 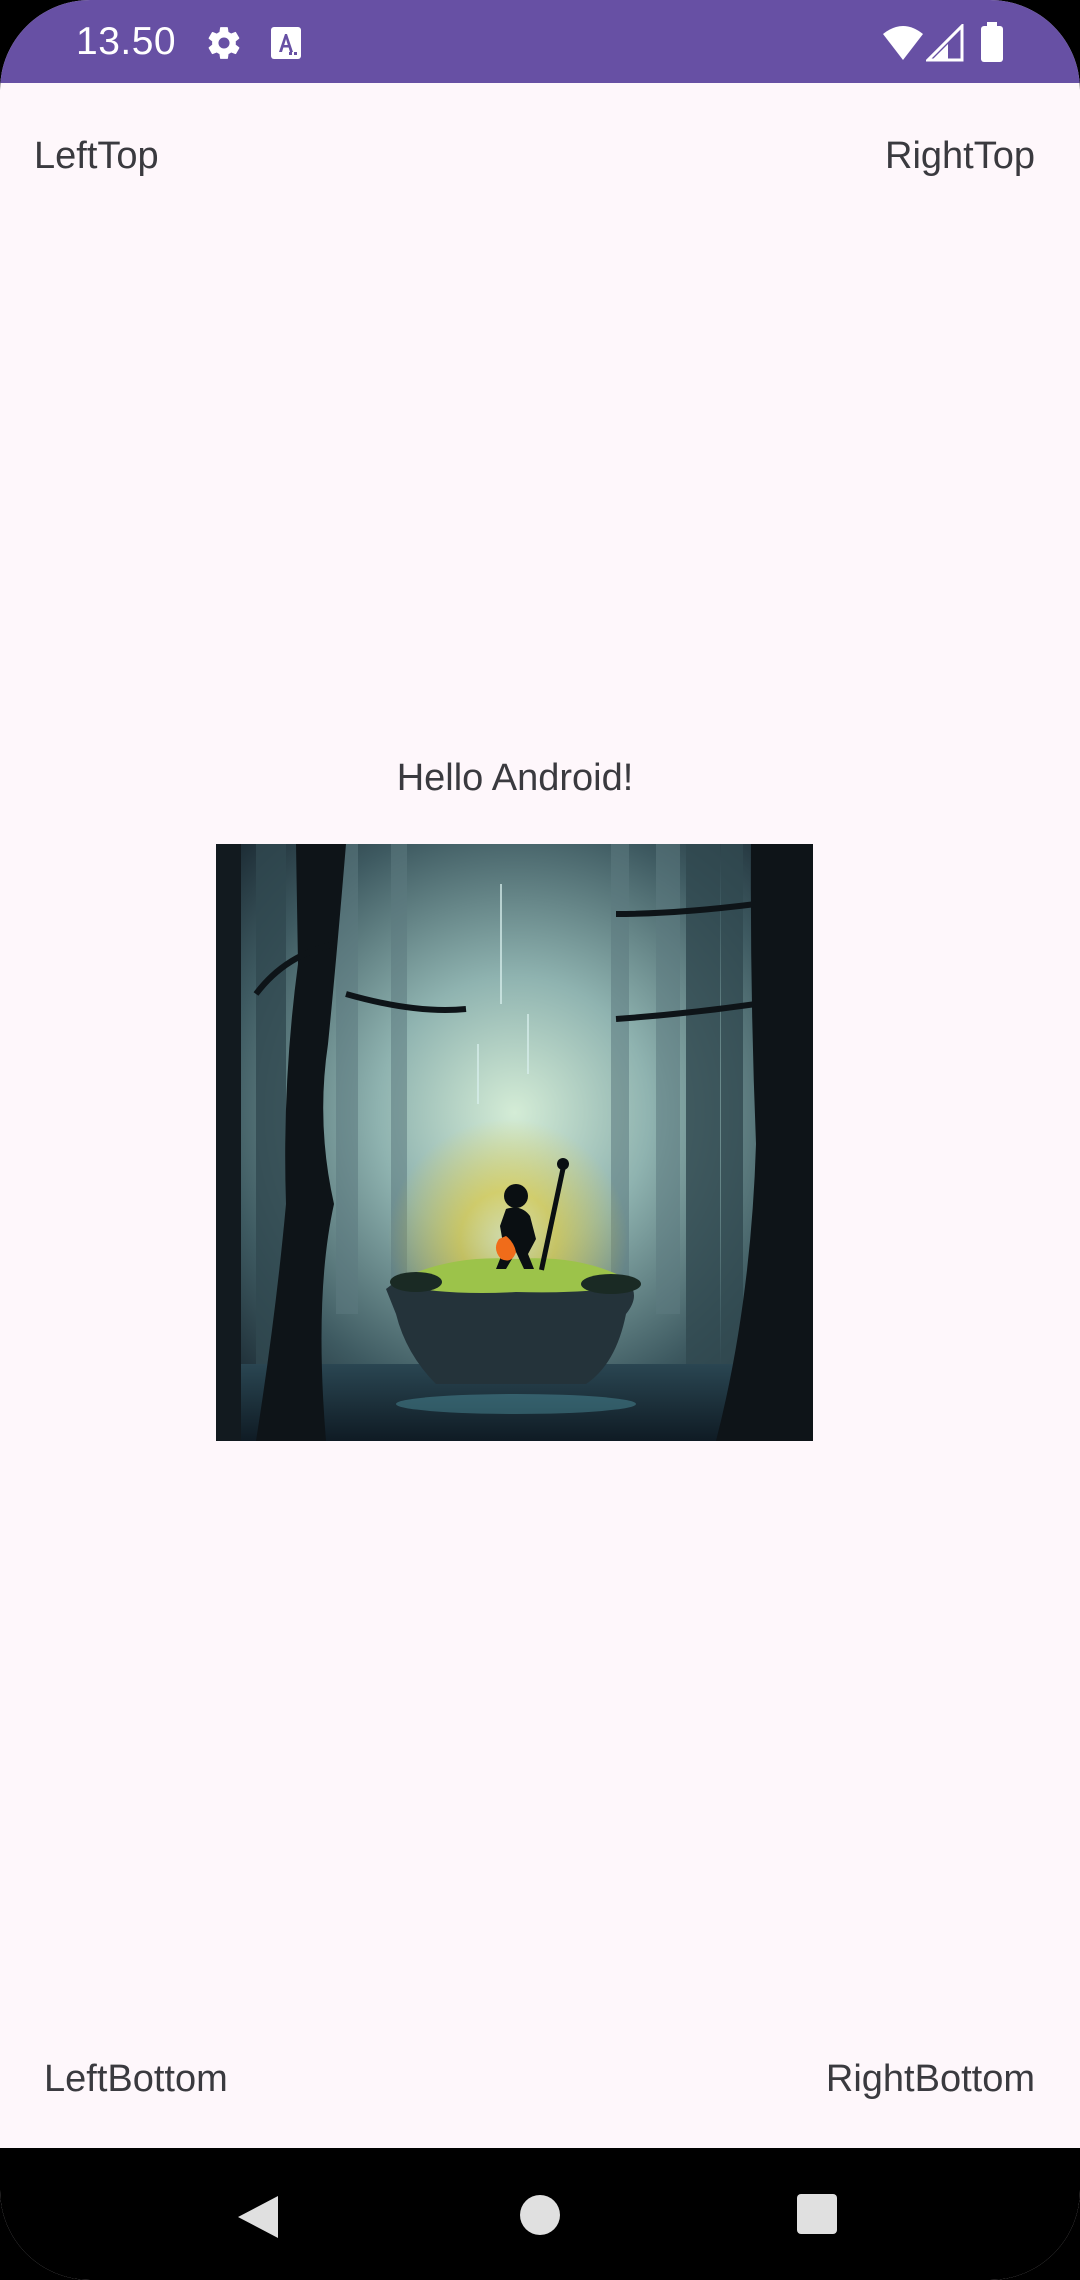 I want to click on status-bar: 13.50, so click(x=540, y=41).